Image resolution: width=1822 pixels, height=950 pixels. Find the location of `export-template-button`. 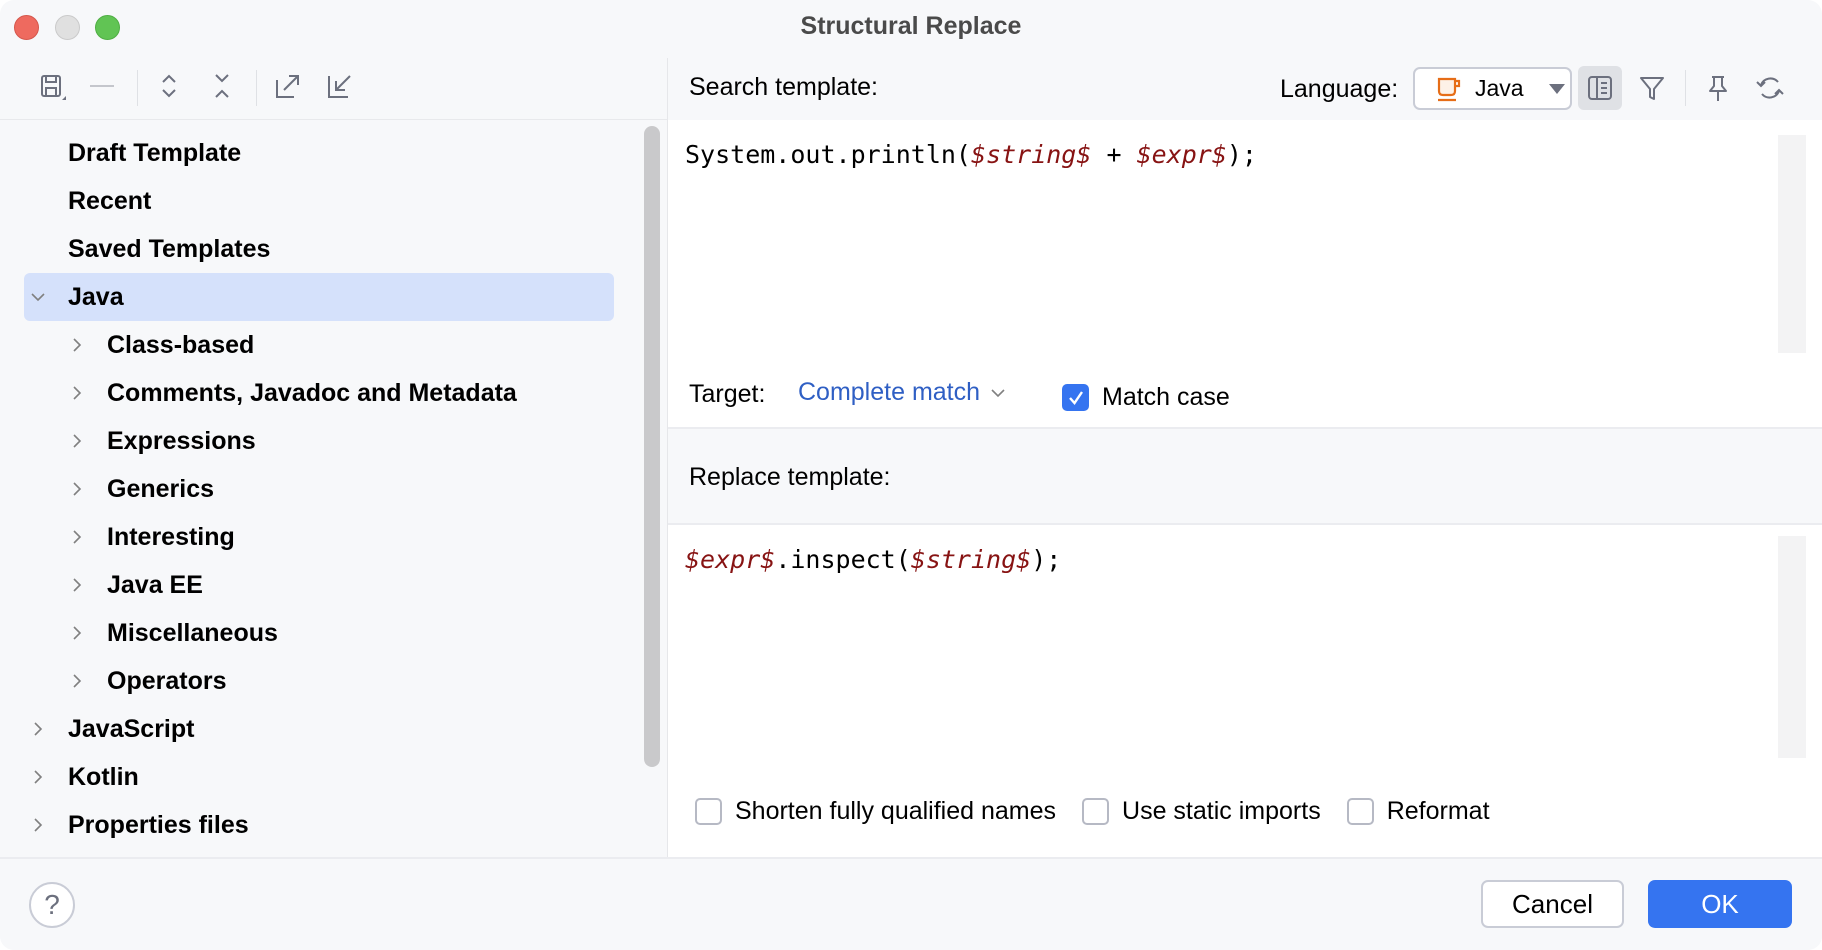

export-template-button is located at coordinates (288, 86).